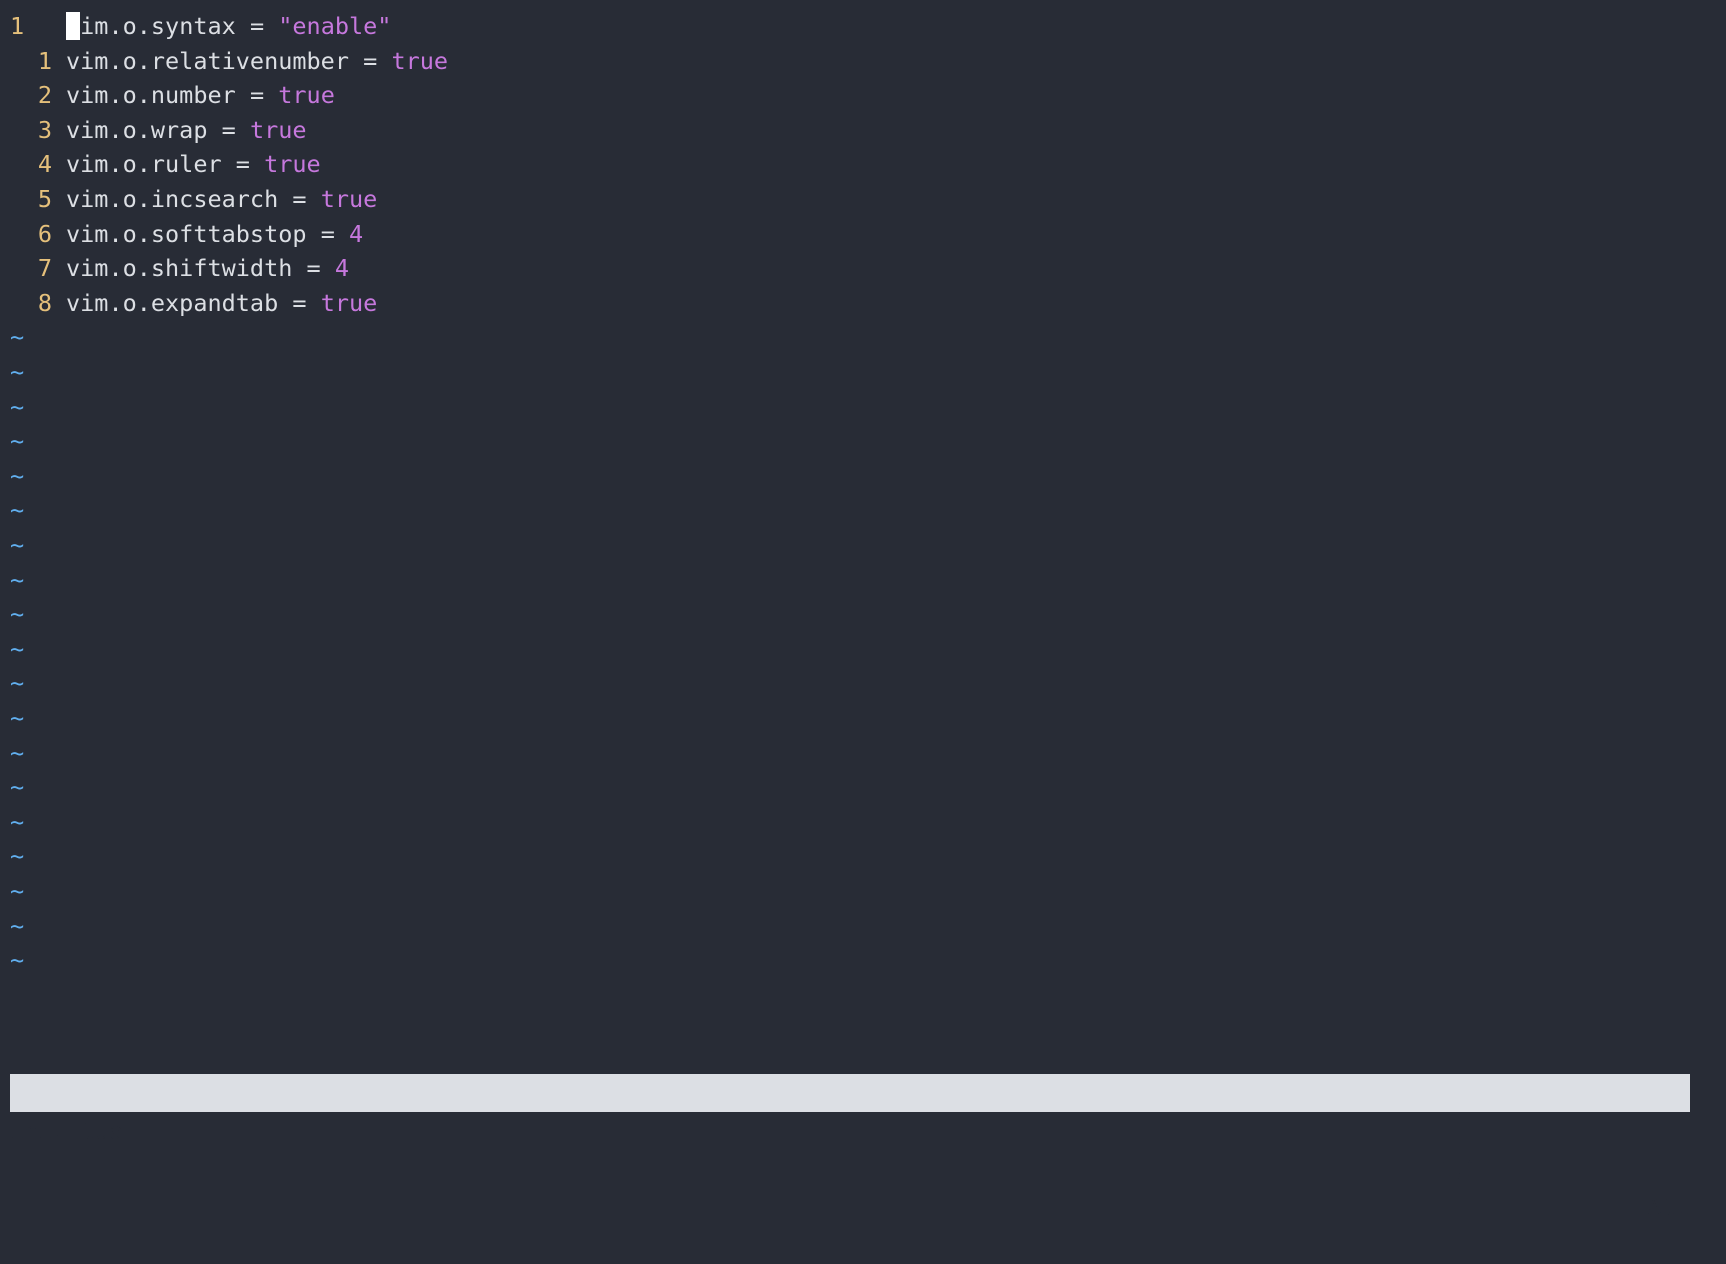  Describe the element at coordinates (179, 268) in the screenshot. I see `option-name: vim.o.shiftwidth` at that location.